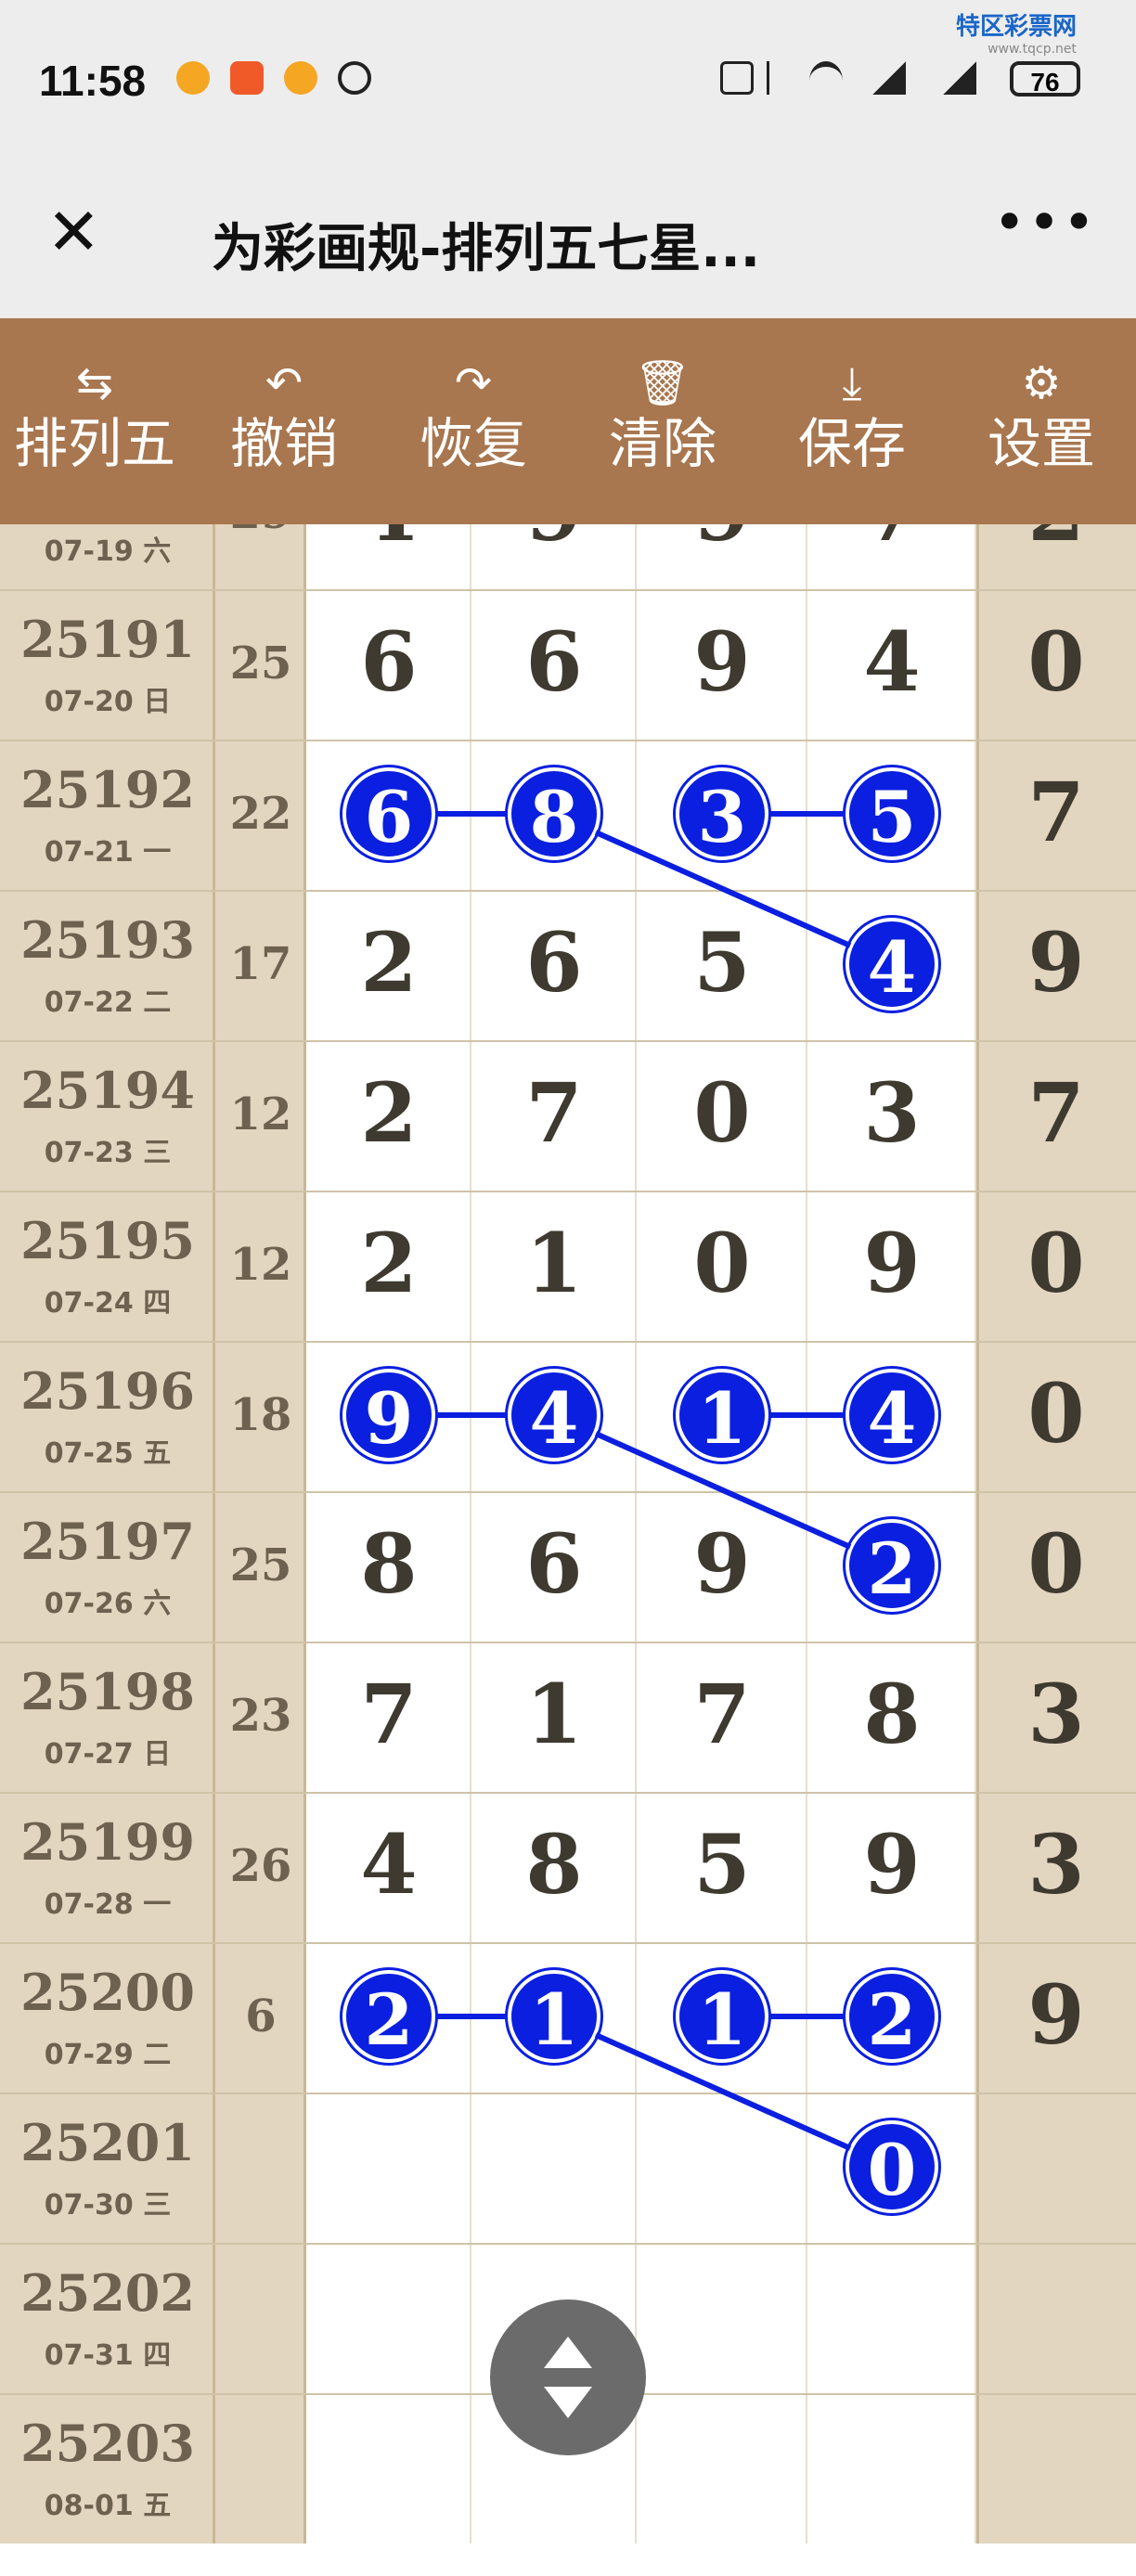 This screenshot has height=2576, width=1136. I want to click on issue-date: 07-31 四, so click(108, 2355).